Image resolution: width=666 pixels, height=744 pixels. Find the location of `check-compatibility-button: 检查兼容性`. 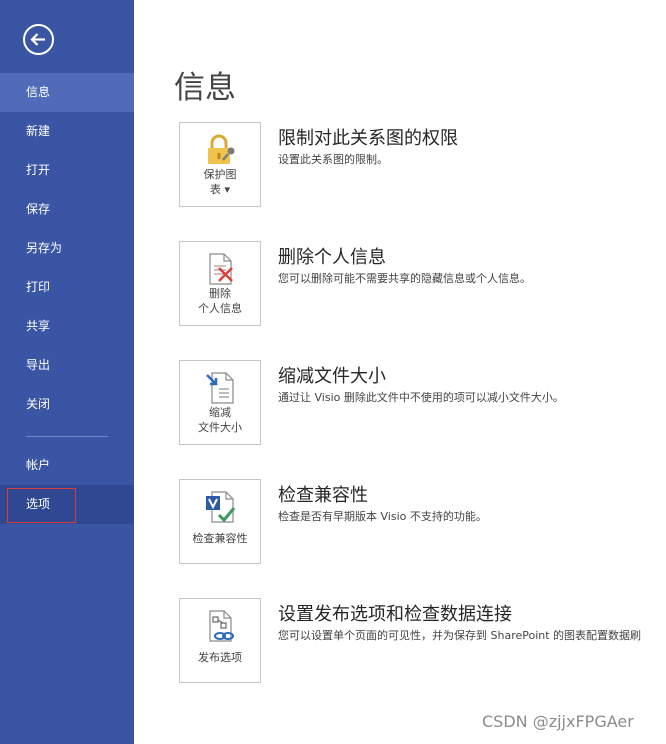

check-compatibility-button: 检查兼容性 is located at coordinates (220, 521).